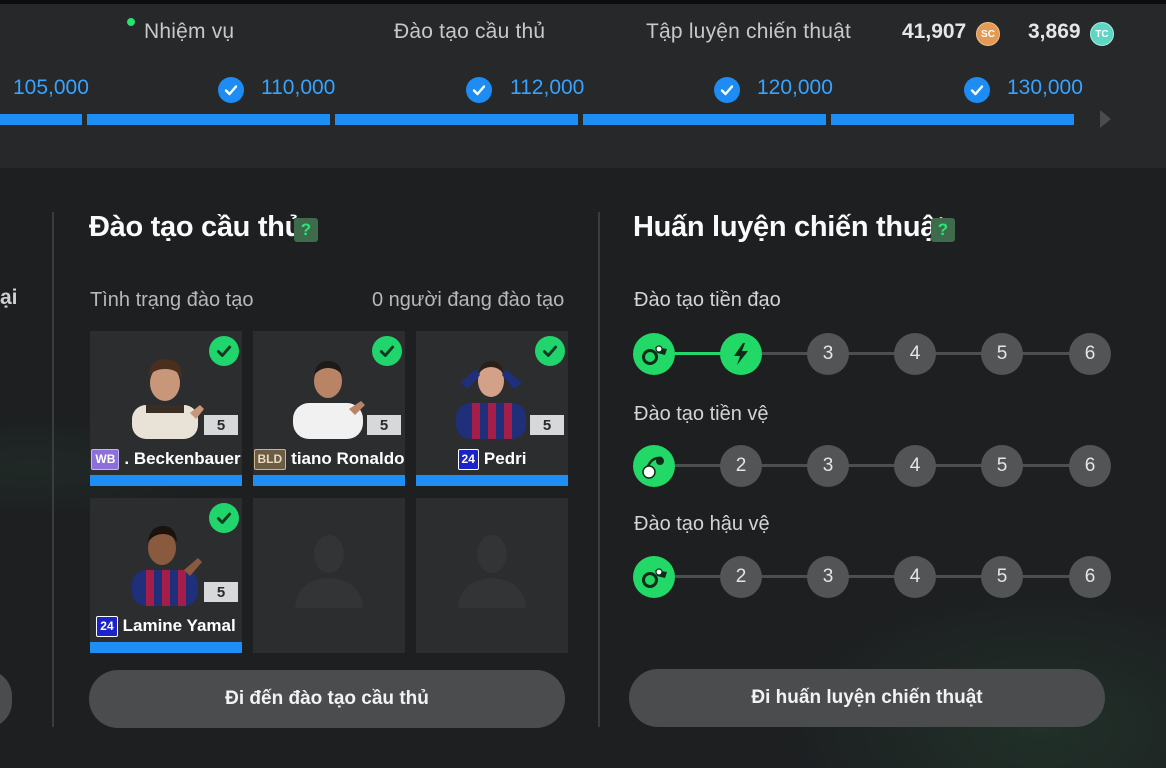  I want to click on player-card: 5 24 Pedri, so click(492, 408).